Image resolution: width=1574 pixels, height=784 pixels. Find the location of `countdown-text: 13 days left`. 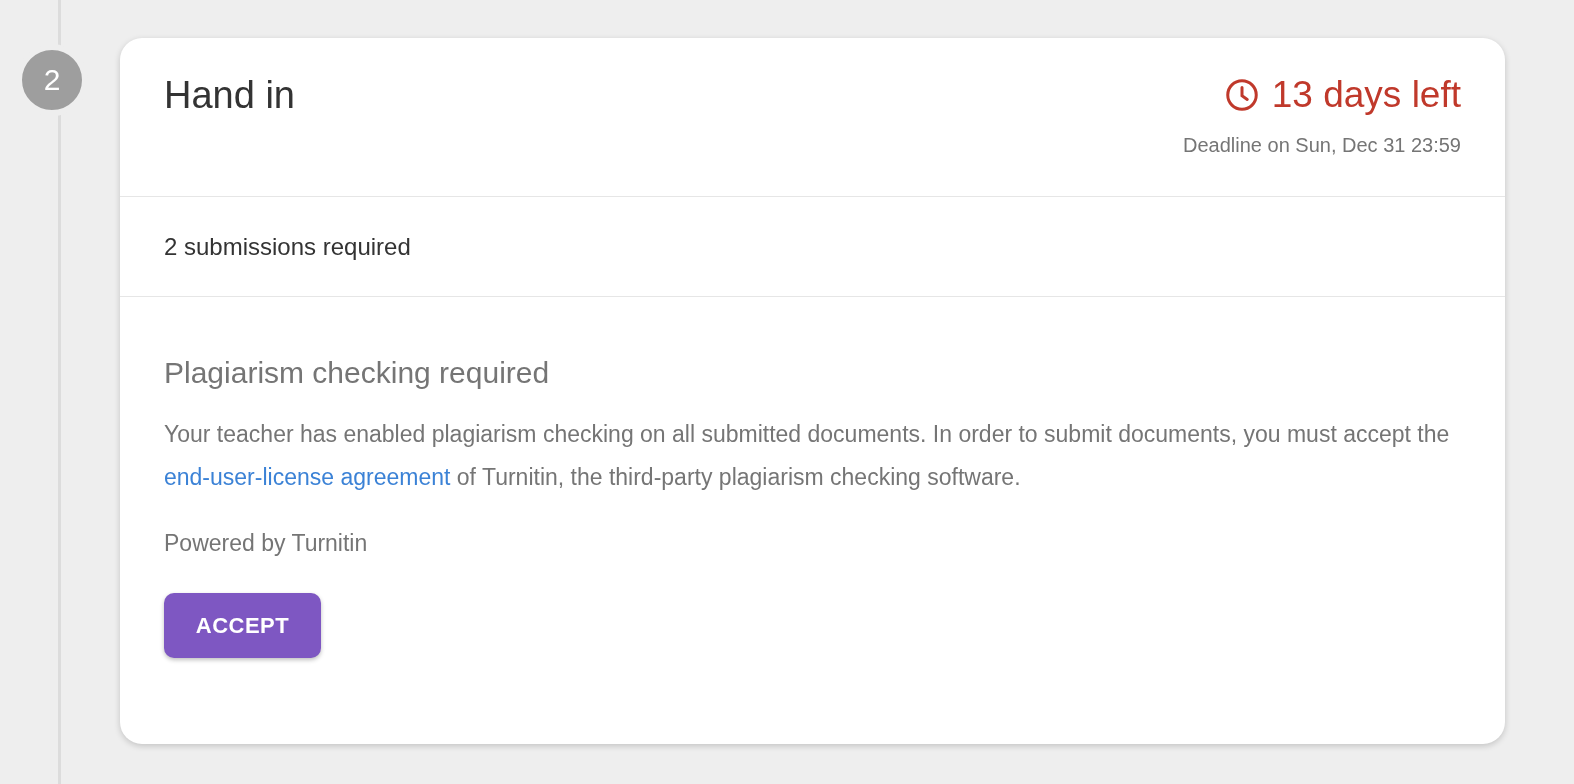

countdown-text: 13 days left is located at coordinates (1366, 95).